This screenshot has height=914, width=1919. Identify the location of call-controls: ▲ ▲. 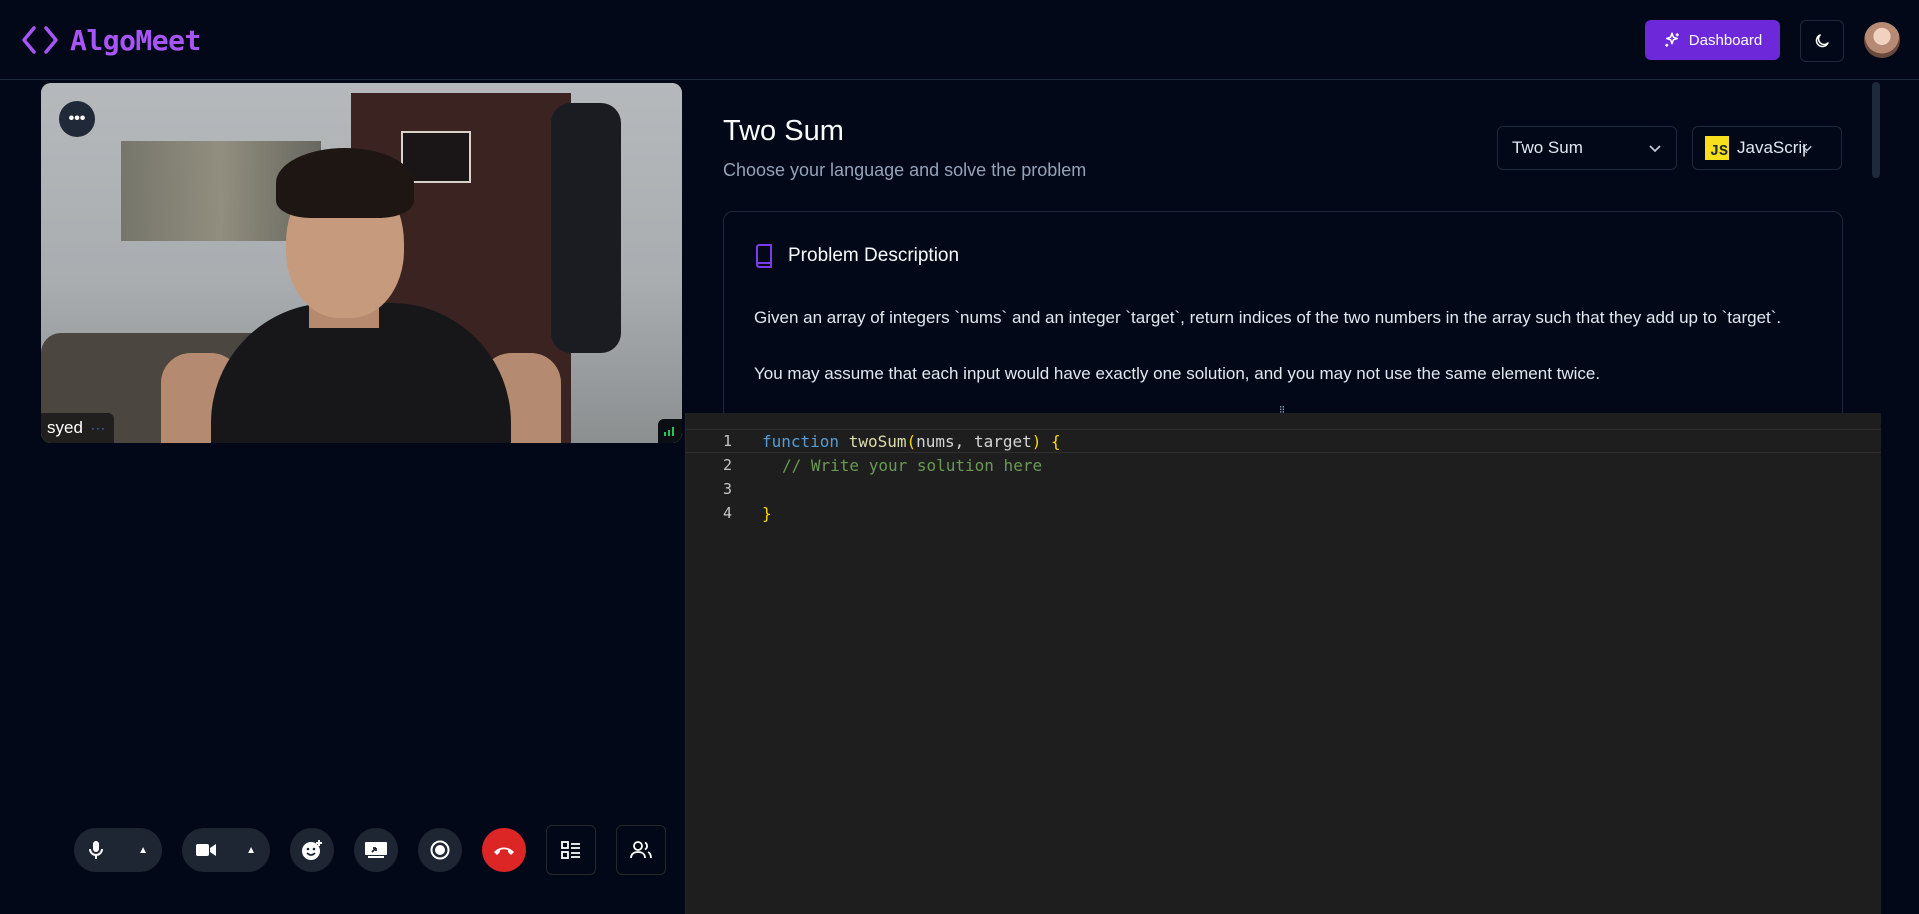
(370, 850).